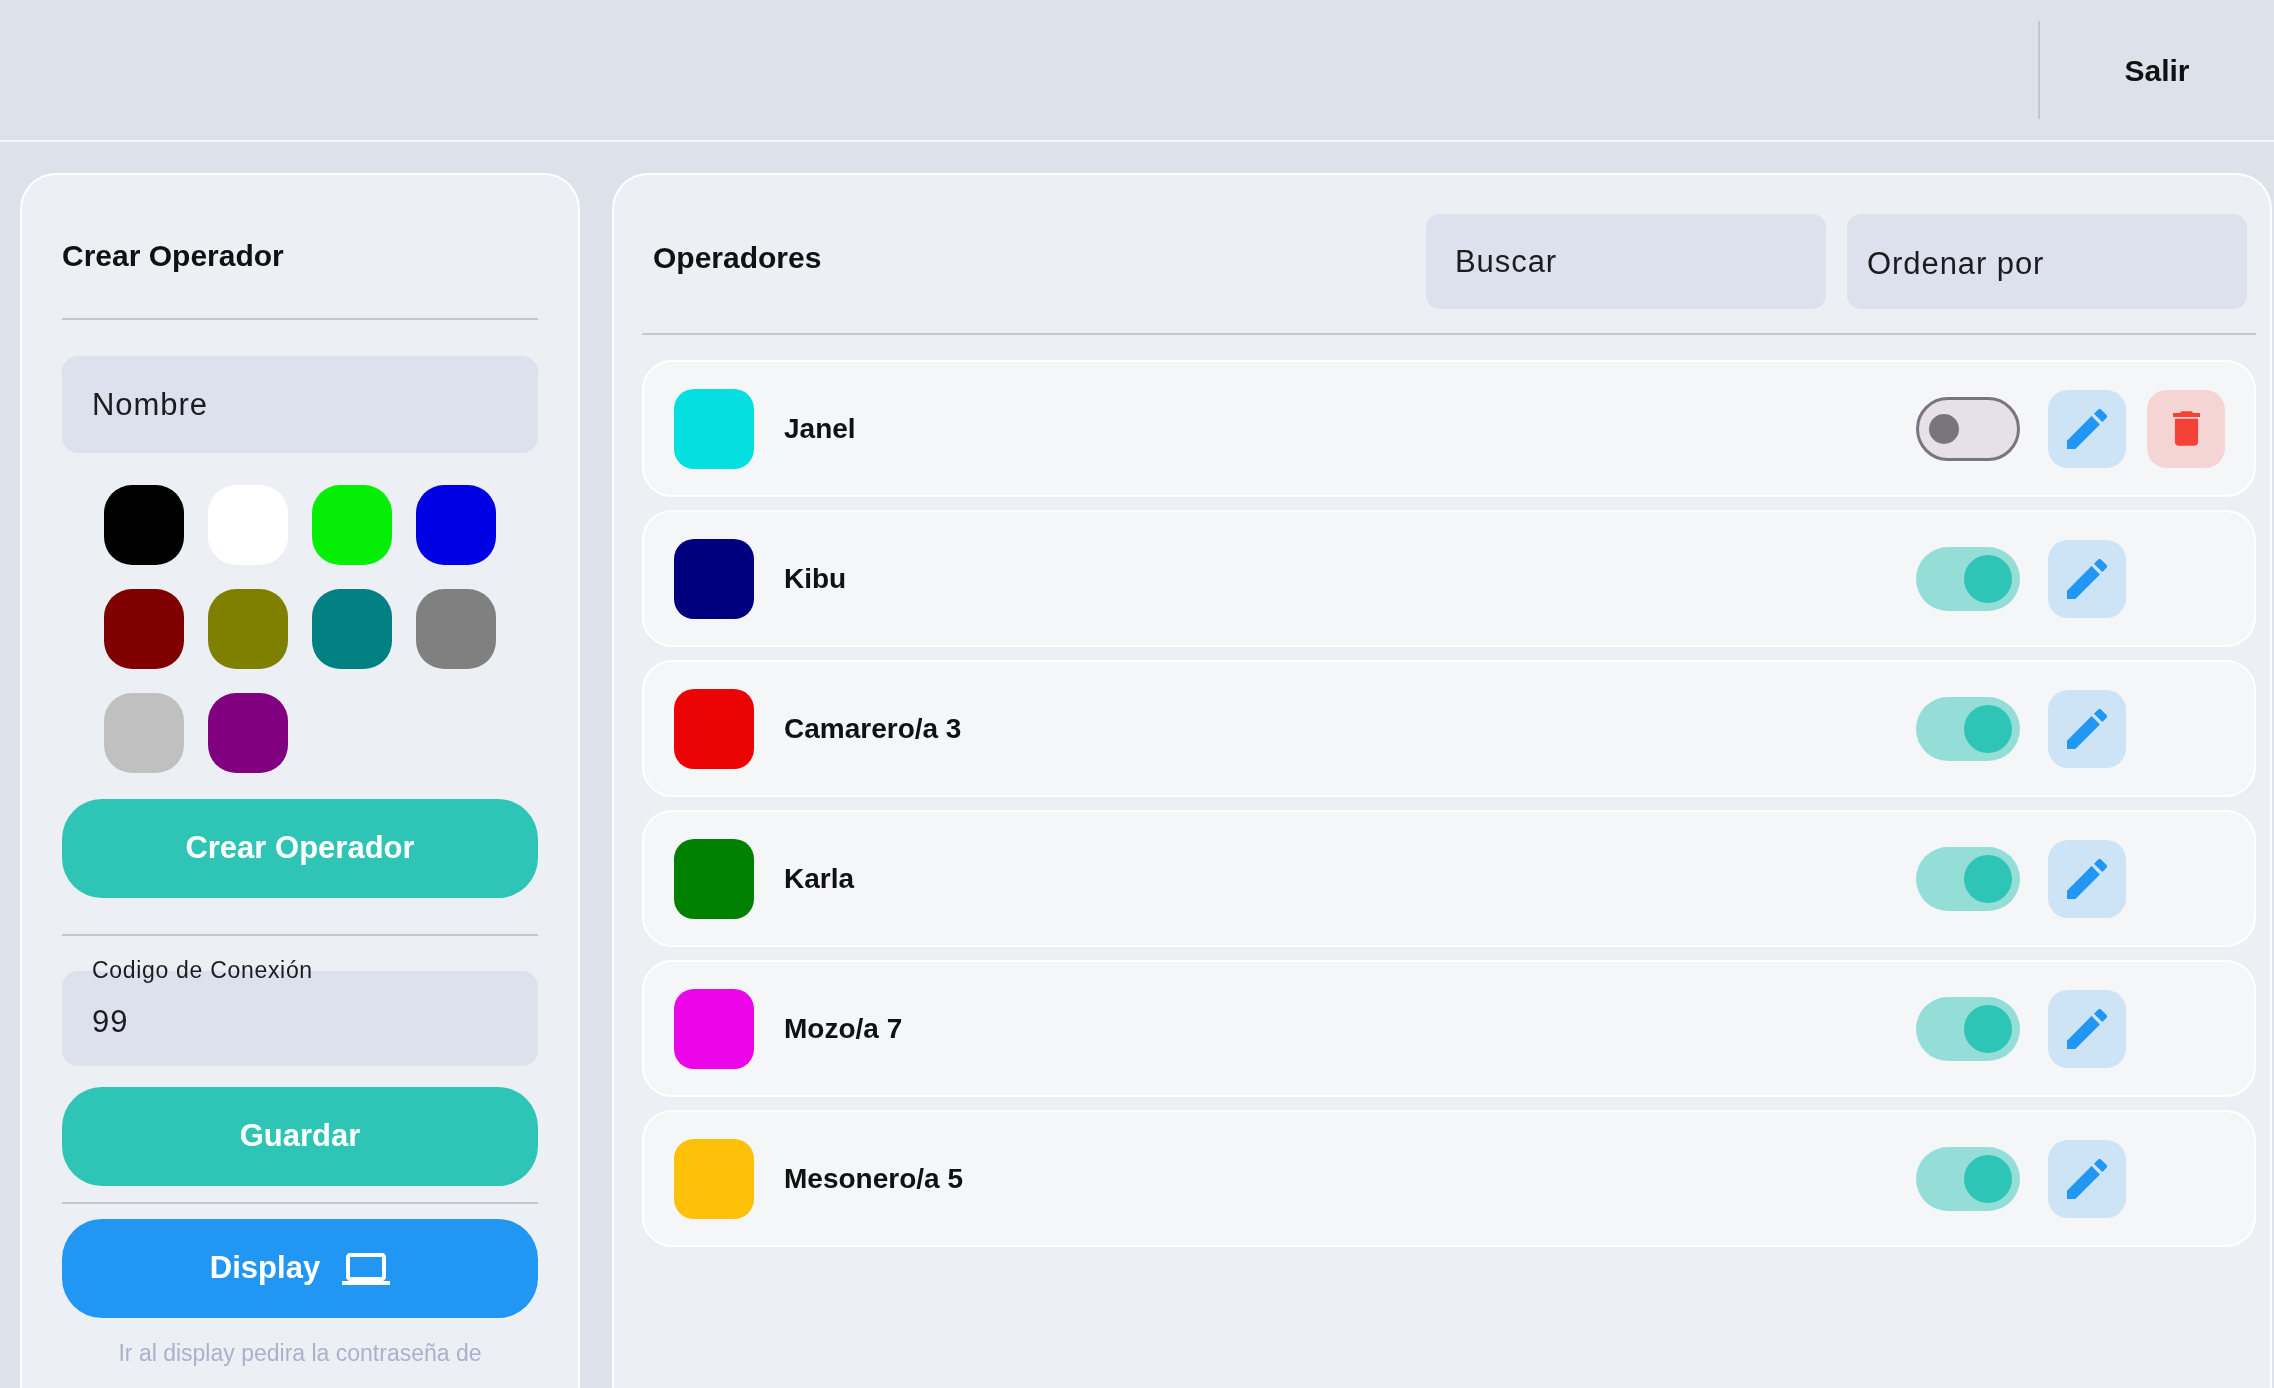 This screenshot has height=1388, width=2274. Describe the element at coordinates (366, 1268) in the screenshot. I see `laptop-icon` at that location.